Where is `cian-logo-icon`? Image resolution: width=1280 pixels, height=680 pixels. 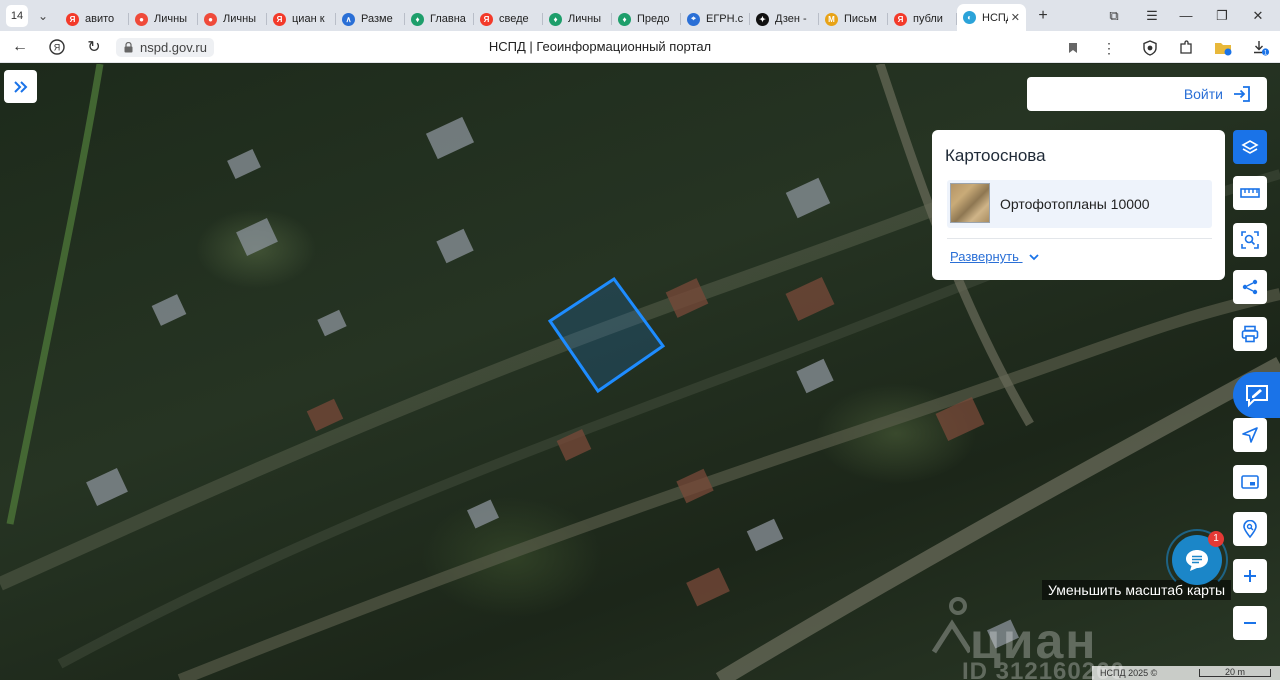
cian-logo-icon is located at coordinates (950, 625).